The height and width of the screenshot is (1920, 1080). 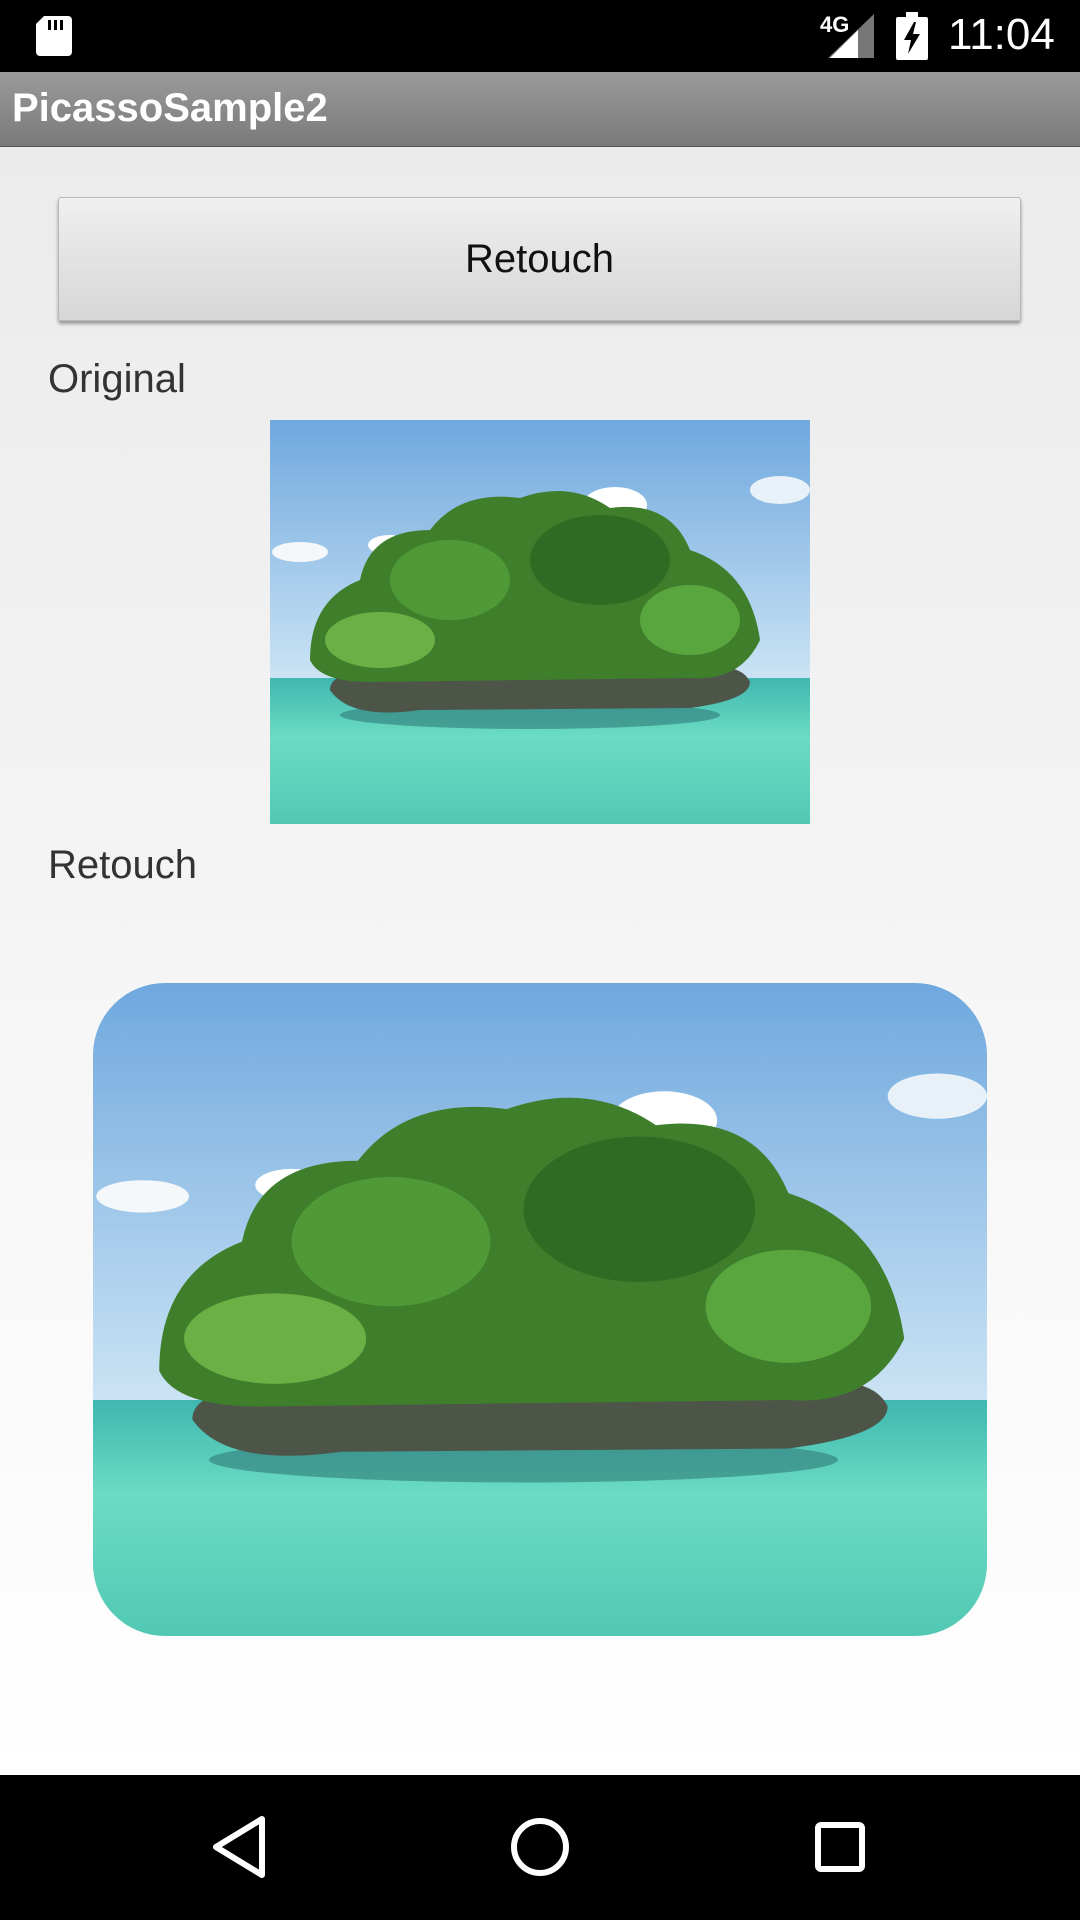 What do you see at coordinates (1001, 34) in the screenshot?
I see `status-clock: 11:04` at bounding box center [1001, 34].